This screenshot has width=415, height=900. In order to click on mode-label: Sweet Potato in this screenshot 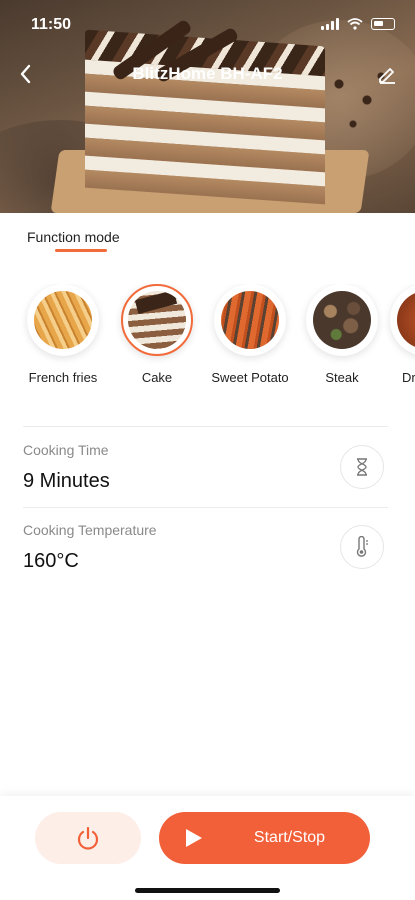, I will do `click(250, 377)`.